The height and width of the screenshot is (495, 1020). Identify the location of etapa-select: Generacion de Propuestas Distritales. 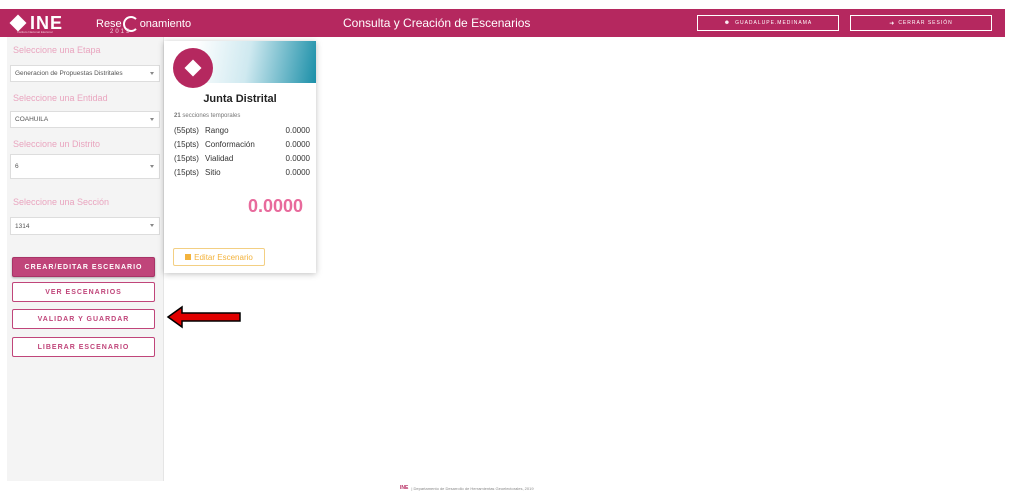
(85, 73).